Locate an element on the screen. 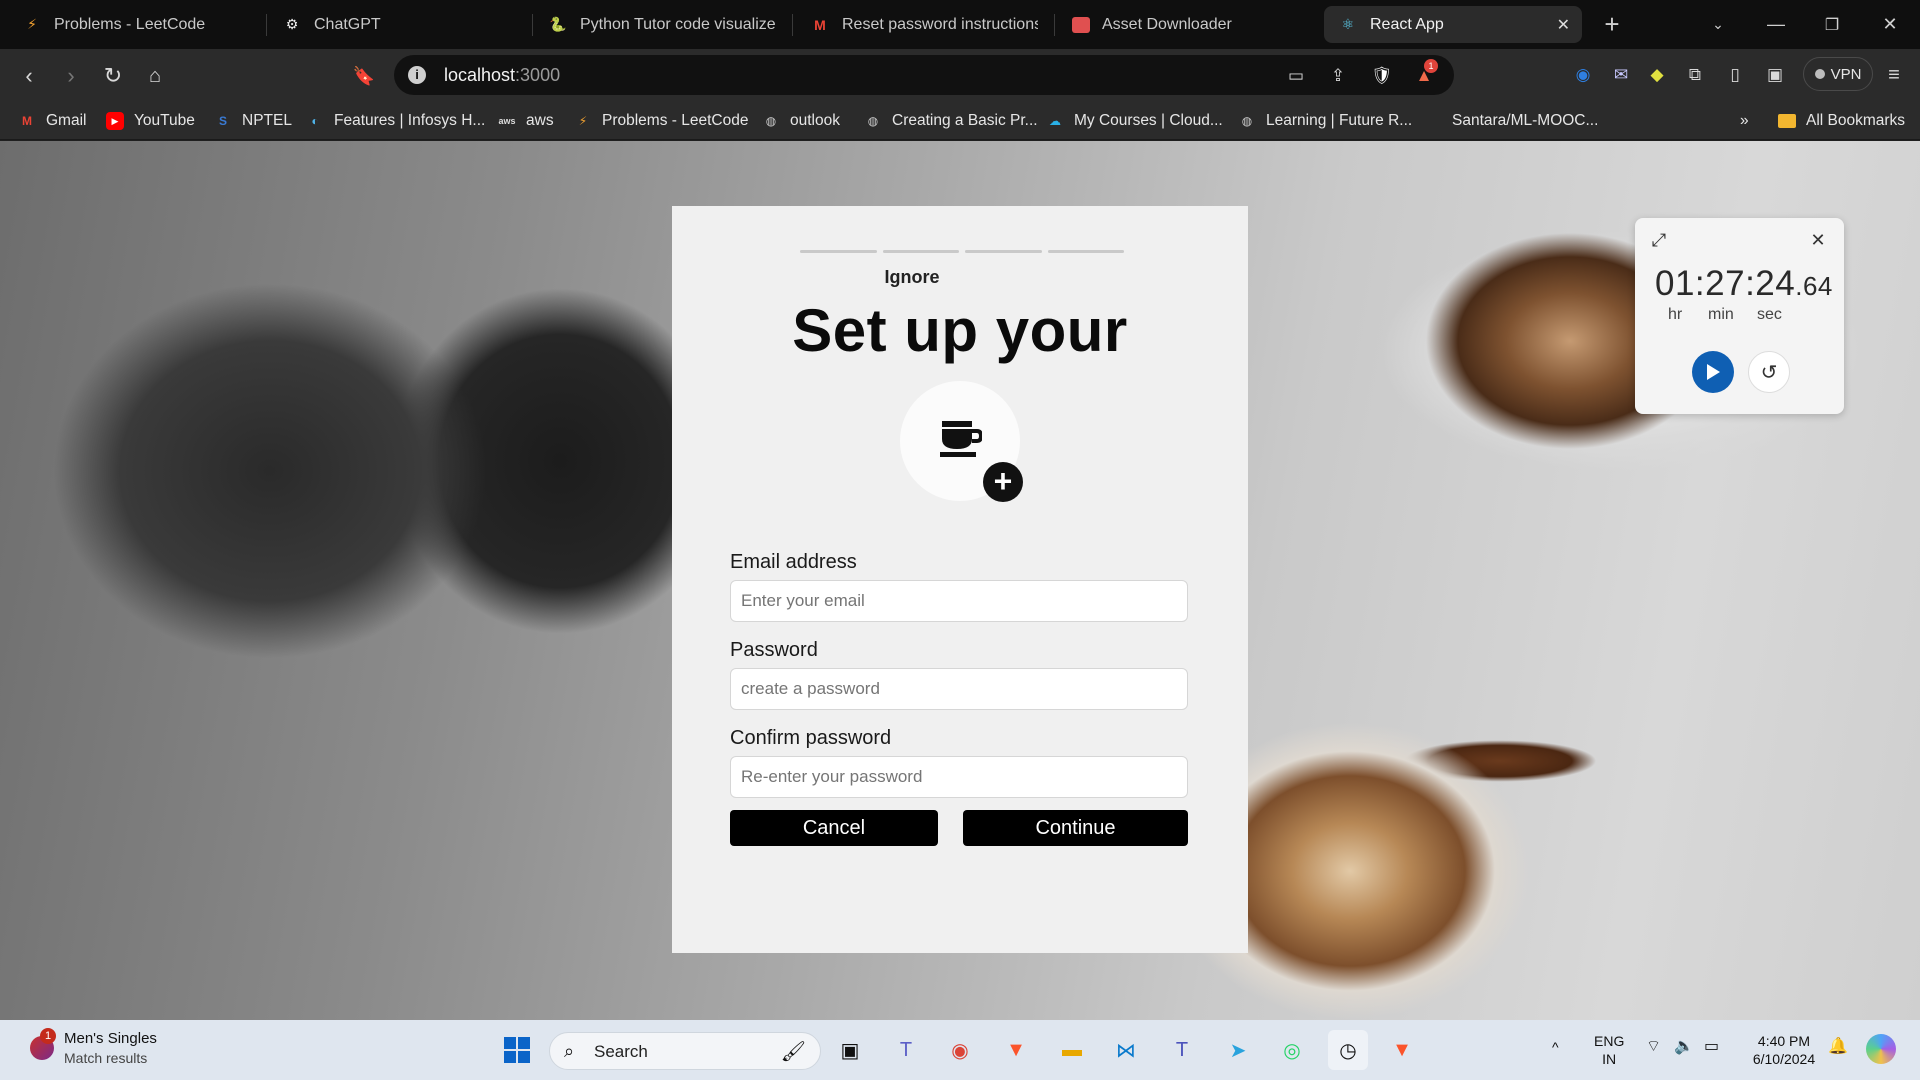  maximize-button: ❐ is located at coordinates (1832, 24).